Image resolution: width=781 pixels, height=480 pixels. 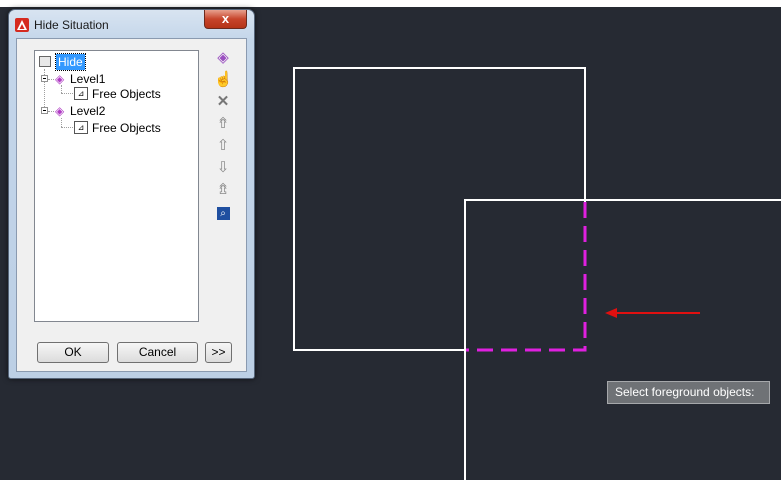 What do you see at coordinates (22, 25) in the screenshot?
I see `autocad-logo-icon` at bounding box center [22, 25].